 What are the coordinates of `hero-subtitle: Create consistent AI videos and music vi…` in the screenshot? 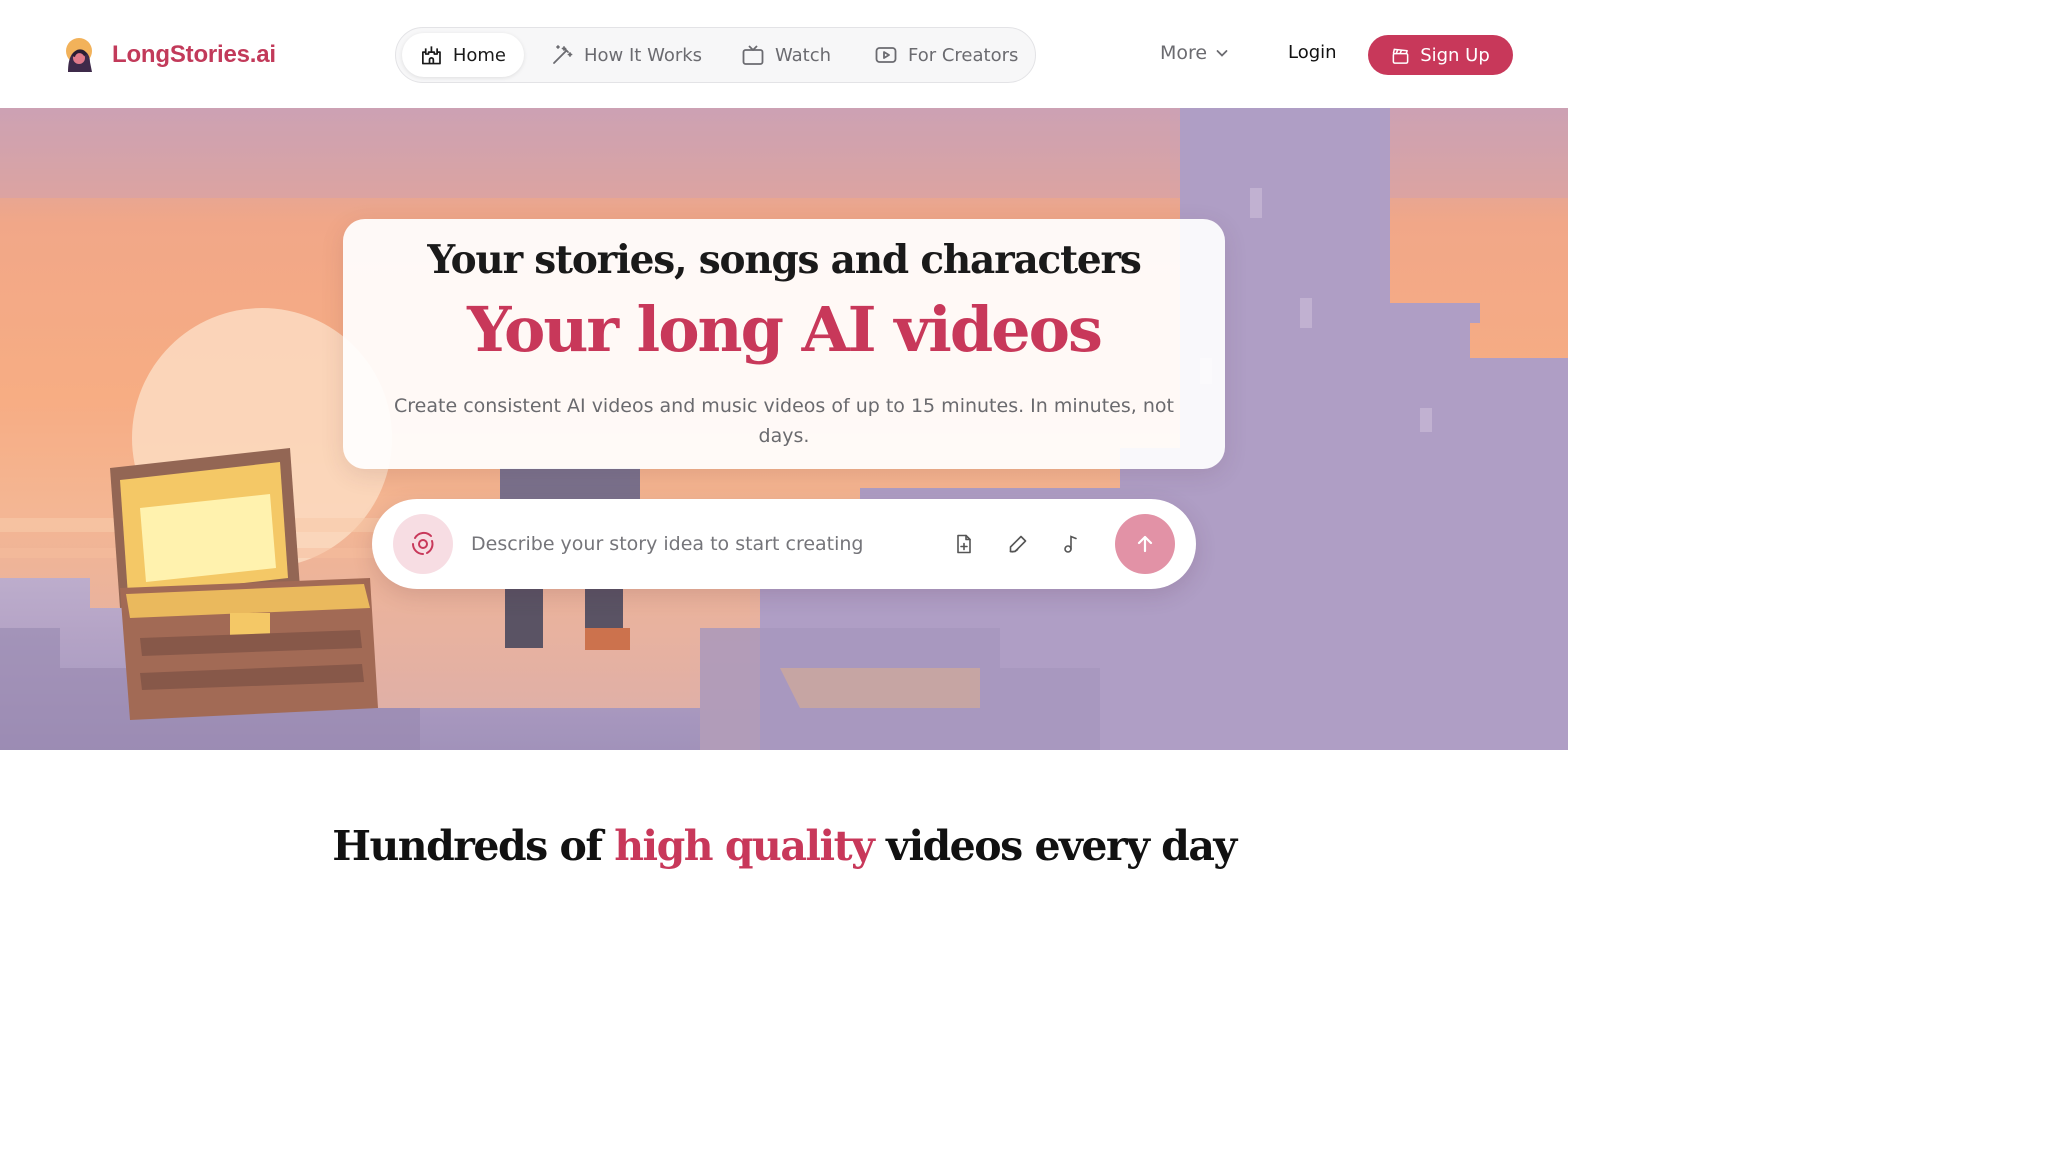 It's located at (784, 421).